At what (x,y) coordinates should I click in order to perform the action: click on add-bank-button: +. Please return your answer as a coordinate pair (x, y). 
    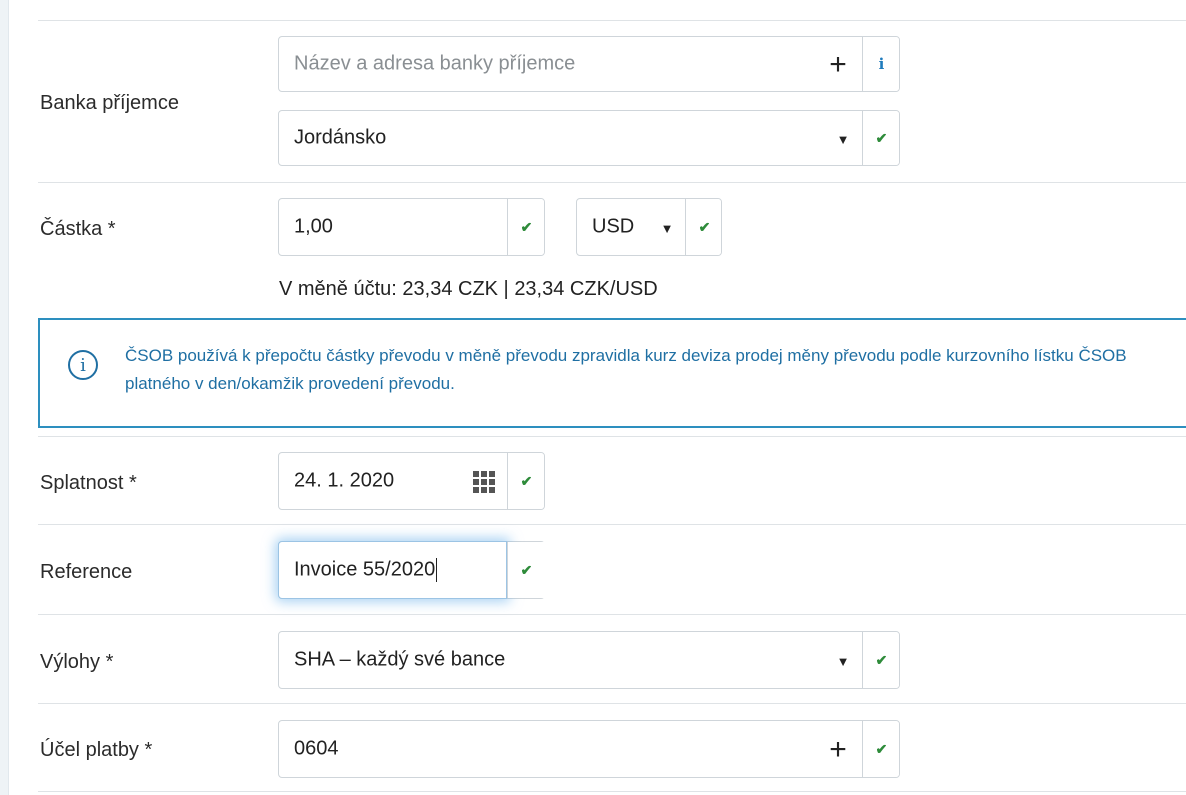
    Looking at the image, I should click on (838, 64).